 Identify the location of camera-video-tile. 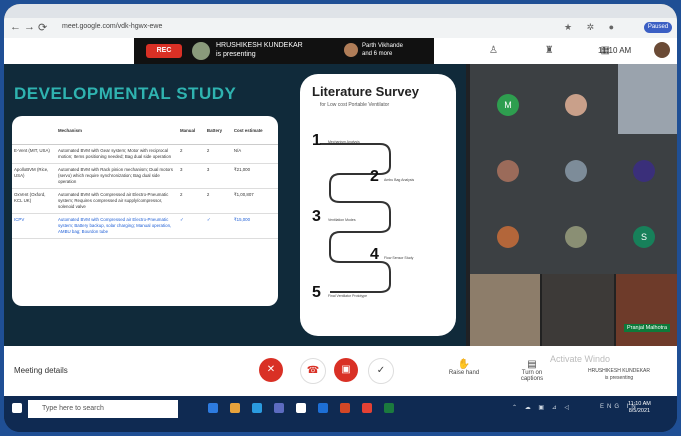
(647, 99).